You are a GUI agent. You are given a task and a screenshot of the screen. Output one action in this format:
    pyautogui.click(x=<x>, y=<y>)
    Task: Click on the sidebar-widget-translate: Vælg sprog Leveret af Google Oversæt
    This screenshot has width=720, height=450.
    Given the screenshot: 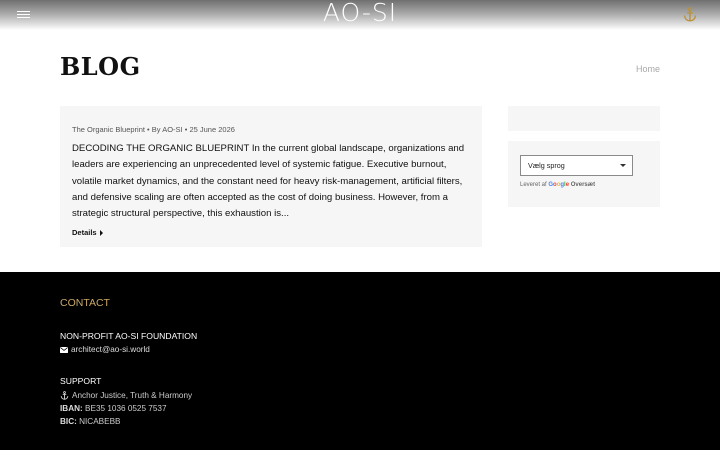 What is the action you would take?
    pyautogui.click(x=584, y=174)
    